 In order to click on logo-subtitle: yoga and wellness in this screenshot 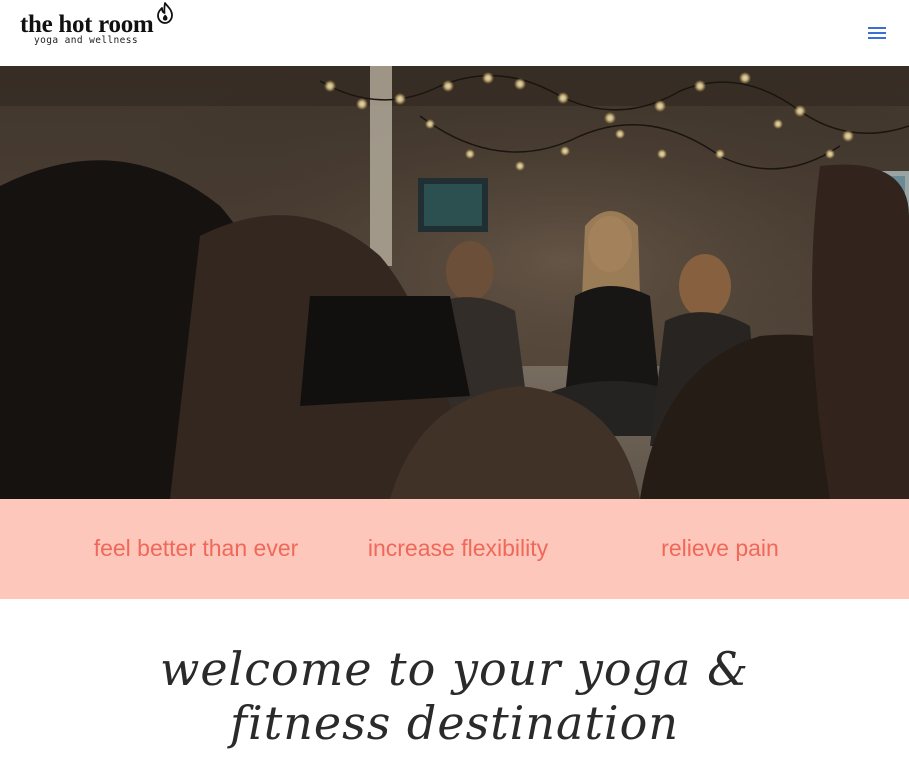, I will do `click(86, 40)`.